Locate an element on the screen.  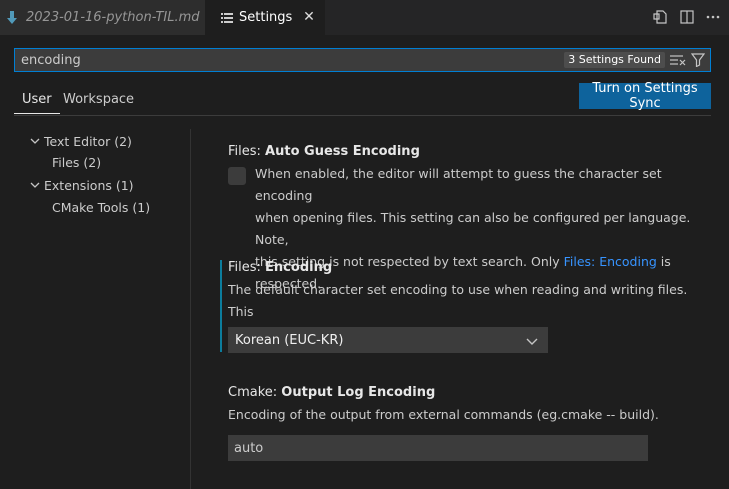
more-actions-icon is located at coordinates (713, 17).